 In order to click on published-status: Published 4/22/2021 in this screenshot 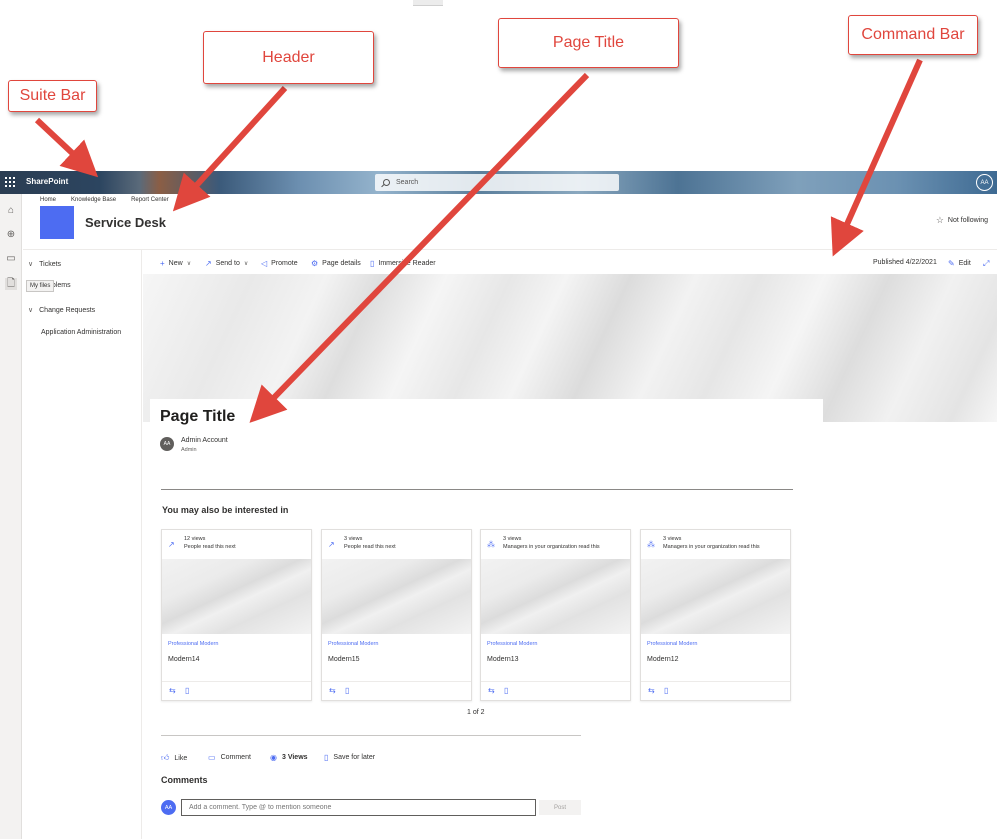, I will do `click(905, 262)`.